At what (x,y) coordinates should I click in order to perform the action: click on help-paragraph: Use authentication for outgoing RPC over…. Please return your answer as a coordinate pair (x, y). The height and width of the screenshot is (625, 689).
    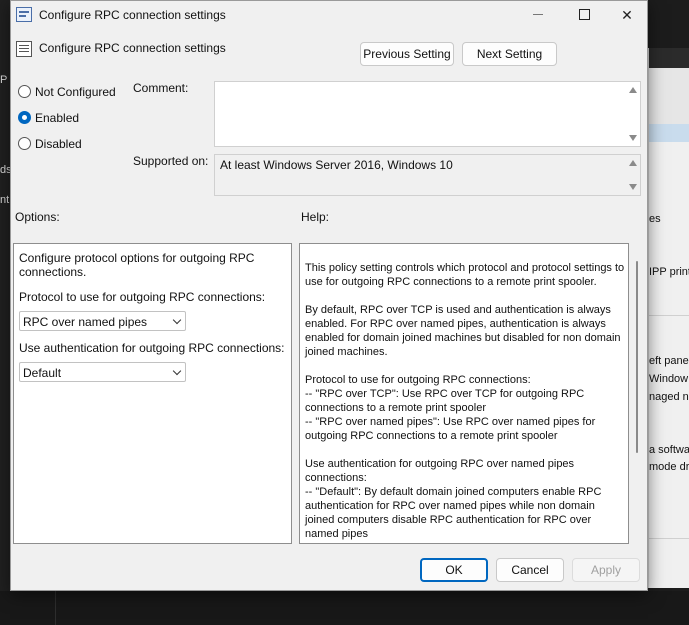
    Looking at the image, I should click on (453, 499).